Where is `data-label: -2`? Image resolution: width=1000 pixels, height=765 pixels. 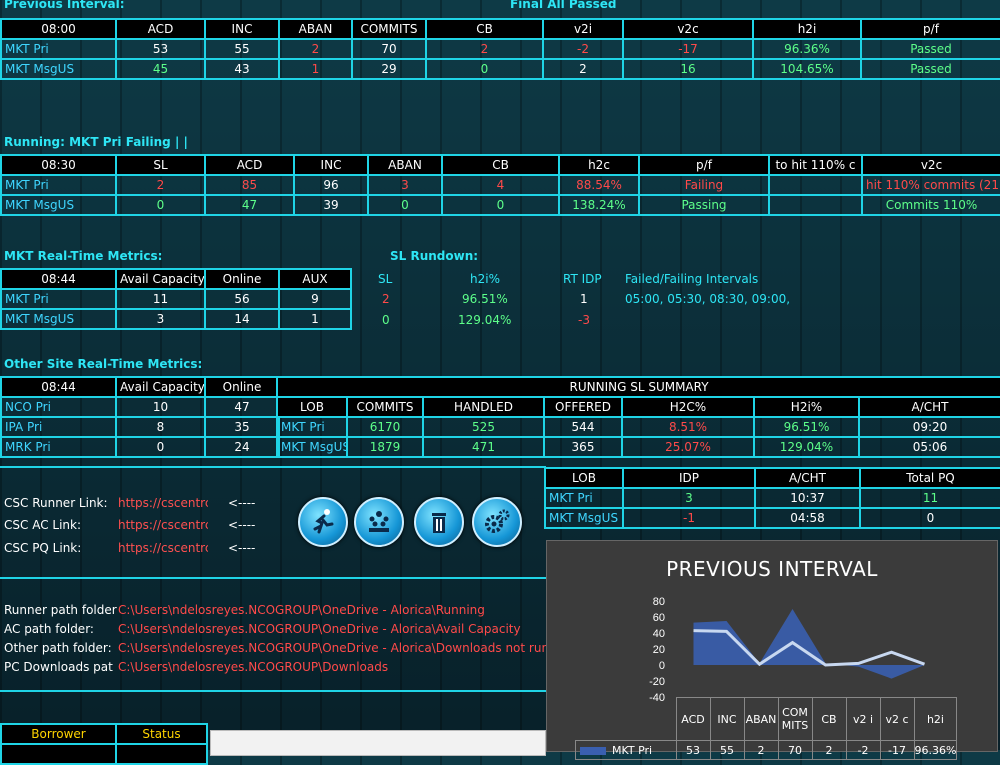
data-label: -2 is located at coordinates (863, 750).